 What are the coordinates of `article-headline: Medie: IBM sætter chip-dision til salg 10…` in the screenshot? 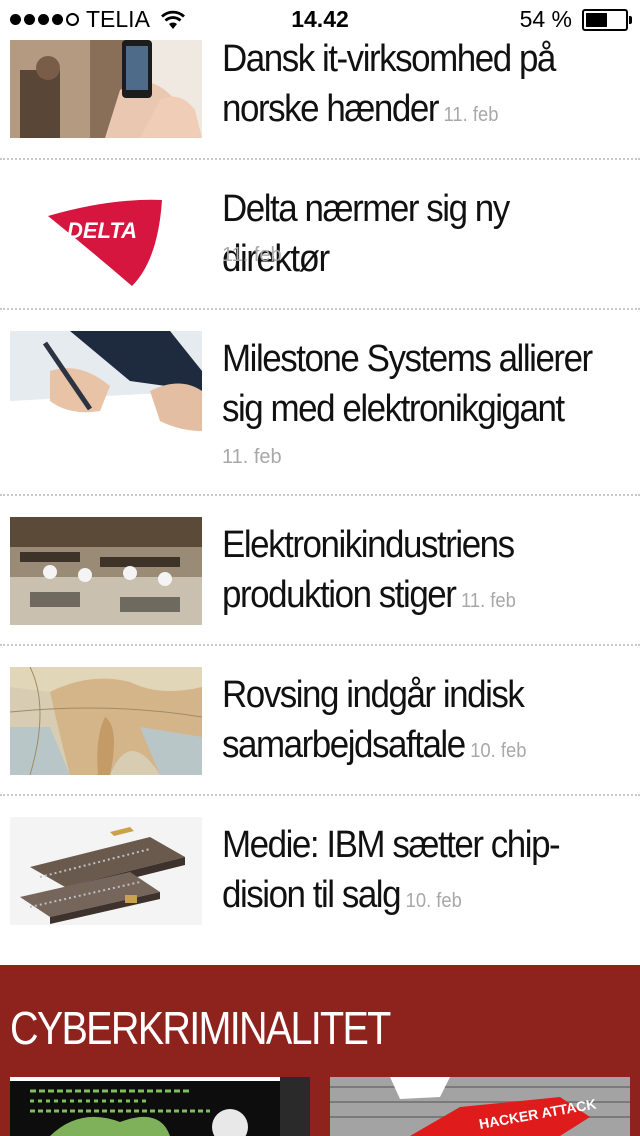 It's located at (410, 873).